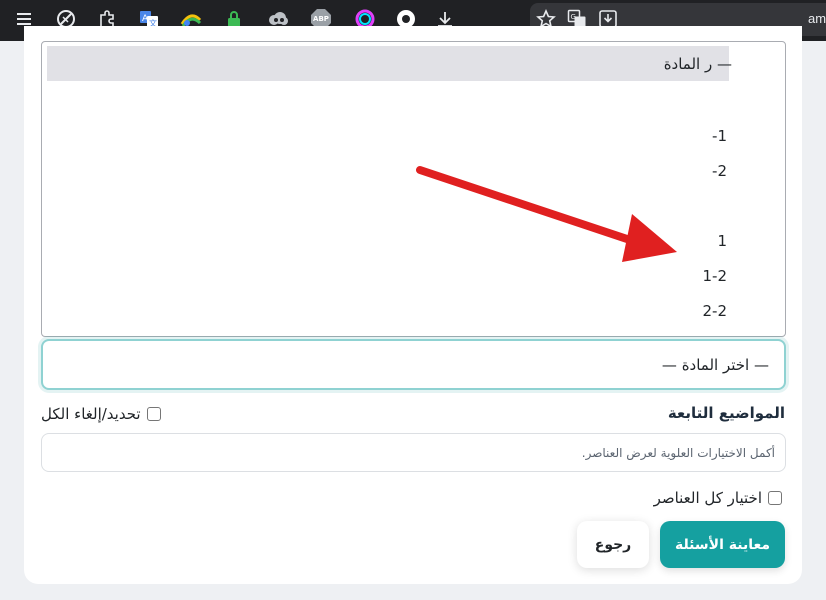 The image size is (826, 600). What do you see at coordinates (546, 214) in the screenshot?
I see `annotation-arrow-icon` at bounding box center [546, 214].